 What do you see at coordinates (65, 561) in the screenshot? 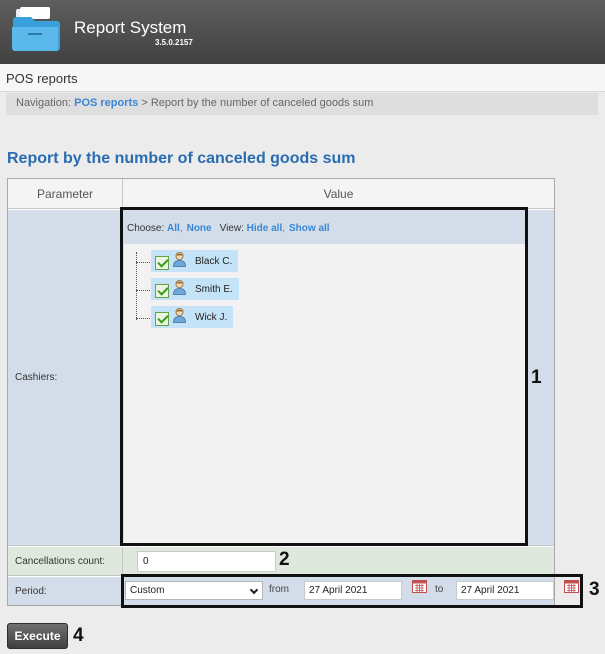
I see `cancellations-label: Cancellations count:` at bounding box center [65, 561].